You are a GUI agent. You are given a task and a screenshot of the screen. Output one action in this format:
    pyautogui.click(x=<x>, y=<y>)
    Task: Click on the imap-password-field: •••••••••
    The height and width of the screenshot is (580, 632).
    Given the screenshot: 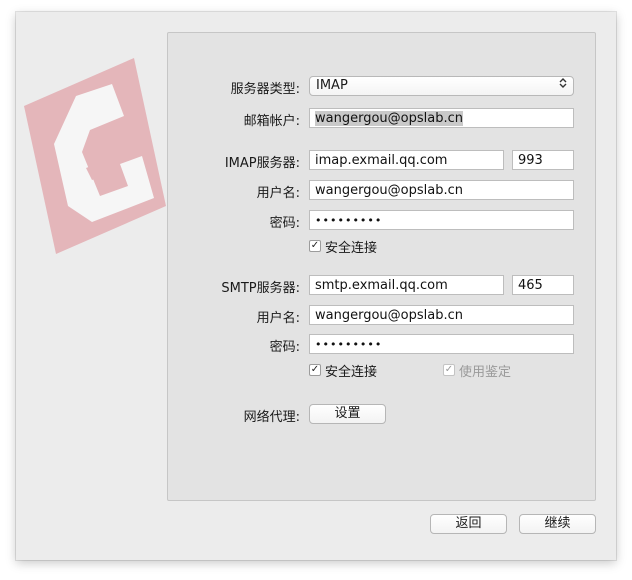 What is the action you would take?
    pyautogui.click(x=441, y=220)
    